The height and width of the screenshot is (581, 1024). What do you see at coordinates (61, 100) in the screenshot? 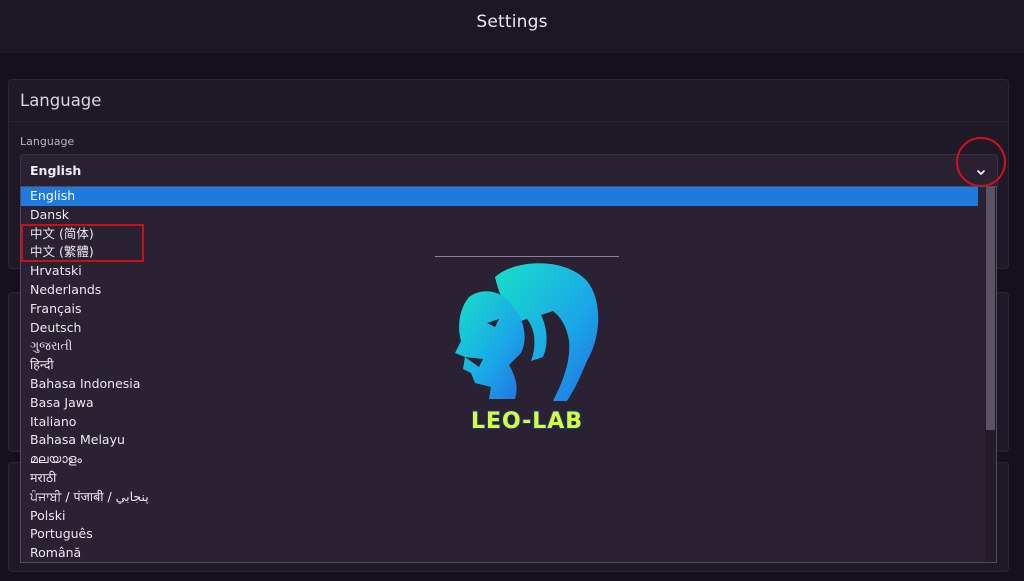
I see `section-heading: Language` at bounding box center [61, 100].